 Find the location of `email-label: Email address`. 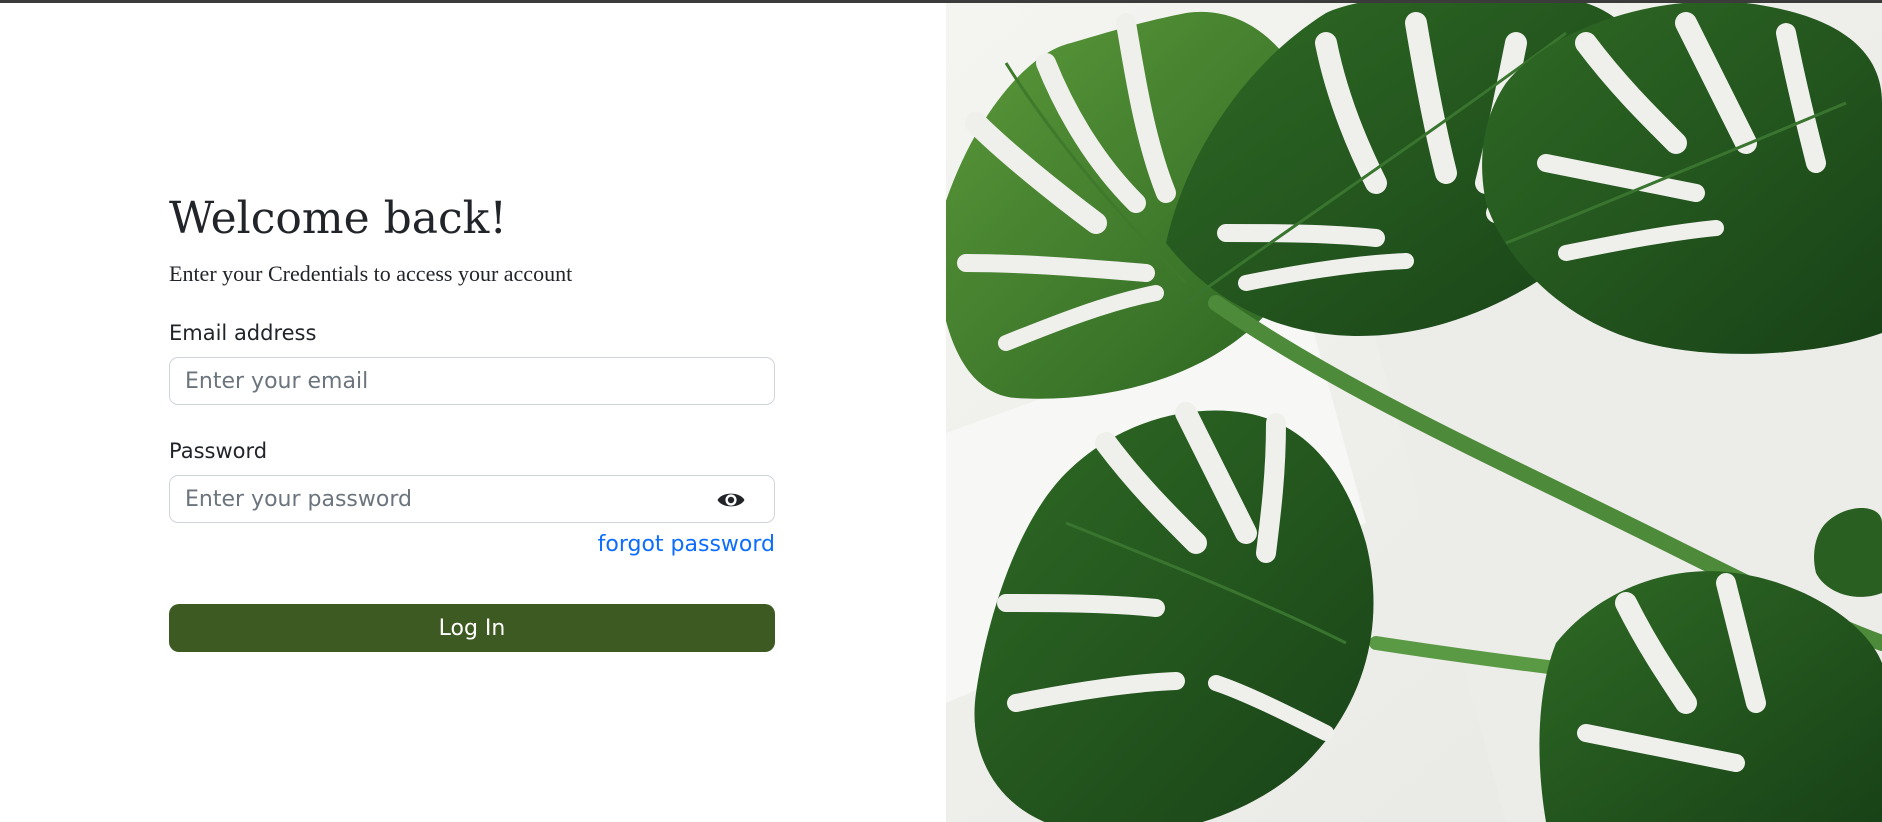

email-label: Email address is located at coordinates (243, 333).